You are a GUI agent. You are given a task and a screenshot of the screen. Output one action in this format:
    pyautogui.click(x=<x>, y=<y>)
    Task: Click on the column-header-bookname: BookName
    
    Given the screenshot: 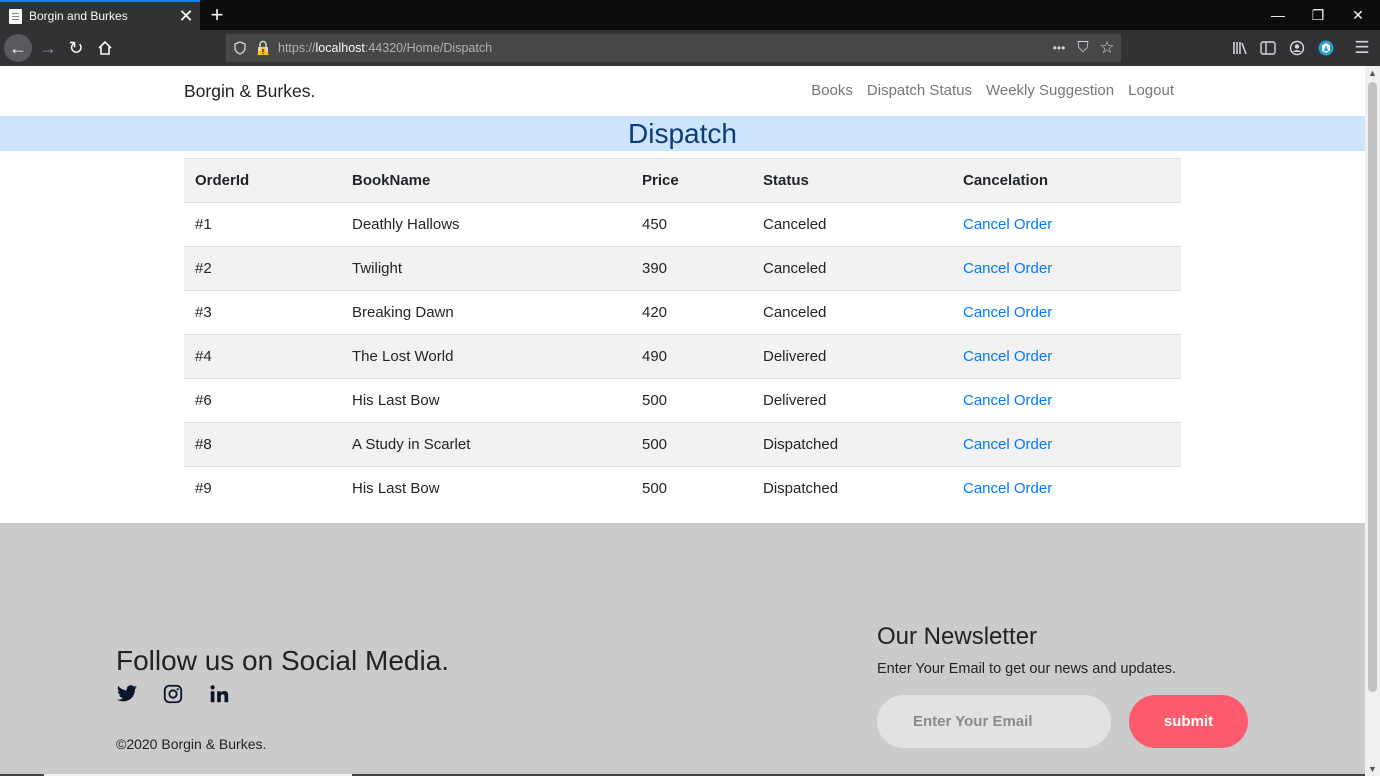 What is the action you would take?
    pyautogui.click(x=486, y=180)
    